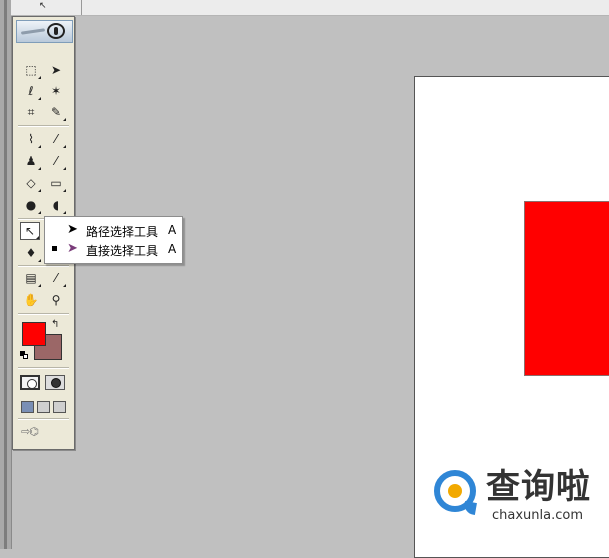  Describe the element at coordinates (54, 248) in the screenshot. I see `selected-bullet-icon` at that location.